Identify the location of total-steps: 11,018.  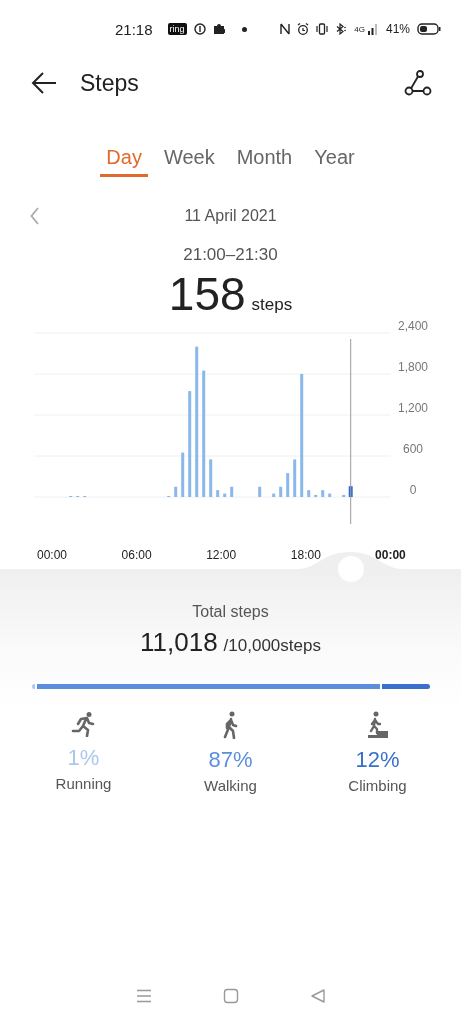
(179, 642).